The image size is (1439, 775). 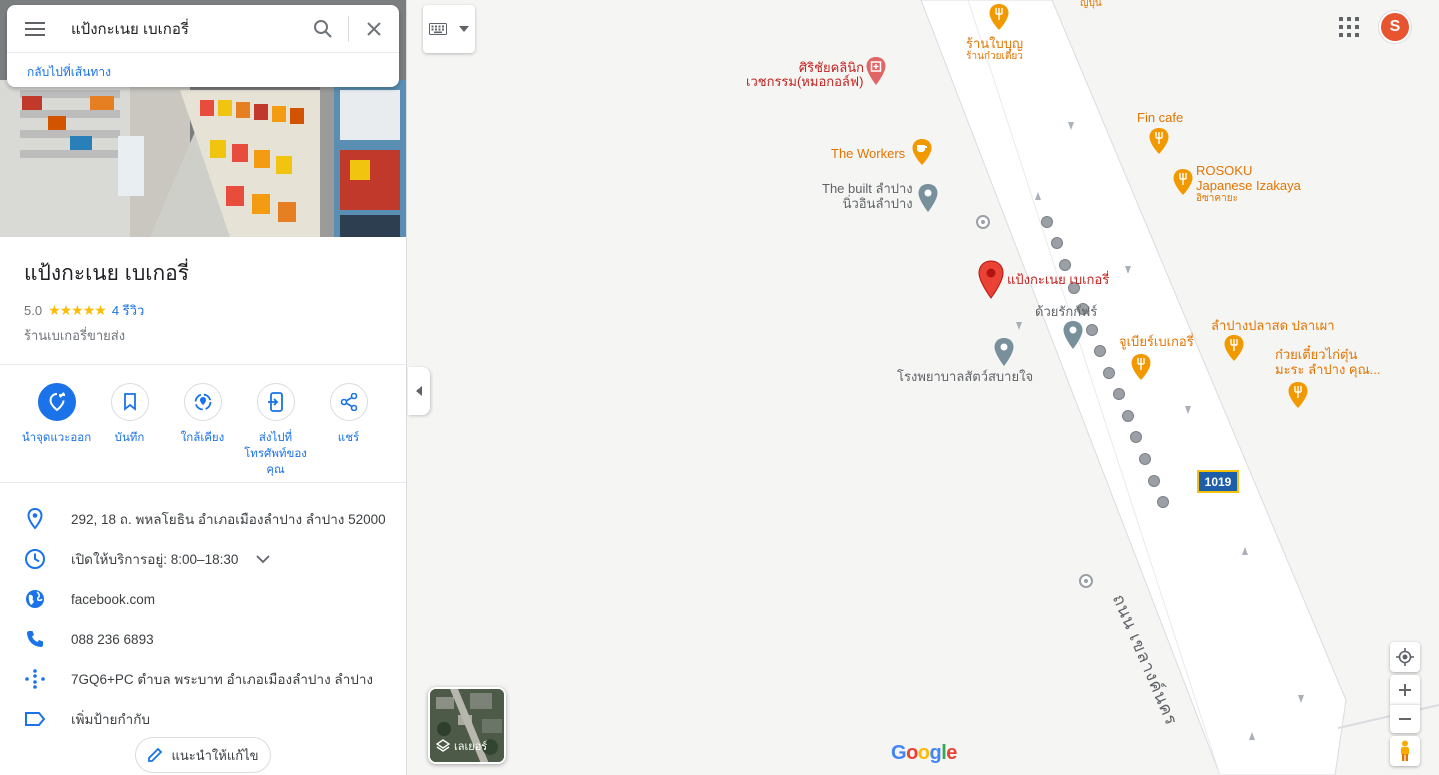 I want to click on phone-row: 088 236 6893, so click(x=203, y=639).